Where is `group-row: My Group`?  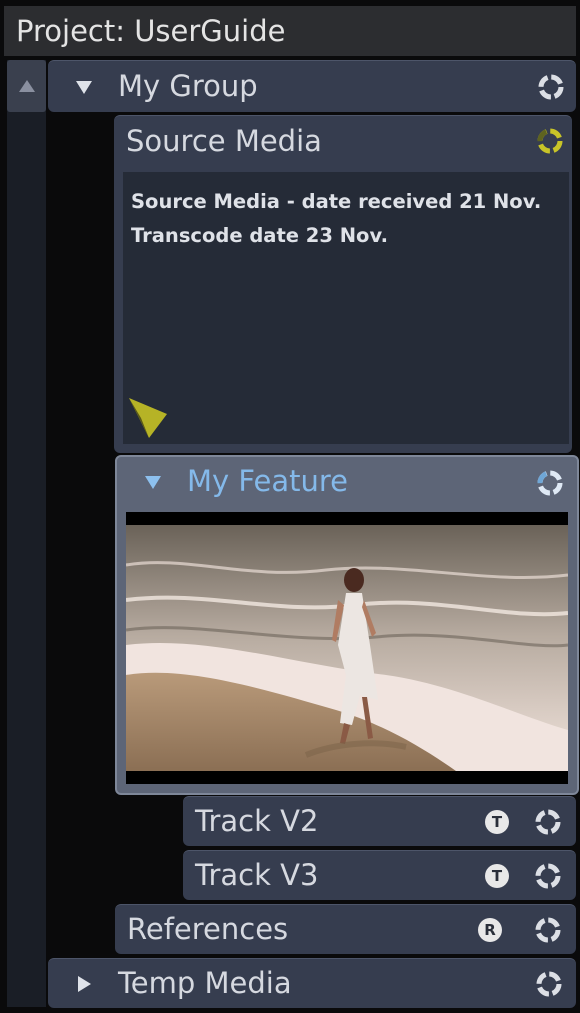 group-row: My Group is located at coordinates (312, 86).